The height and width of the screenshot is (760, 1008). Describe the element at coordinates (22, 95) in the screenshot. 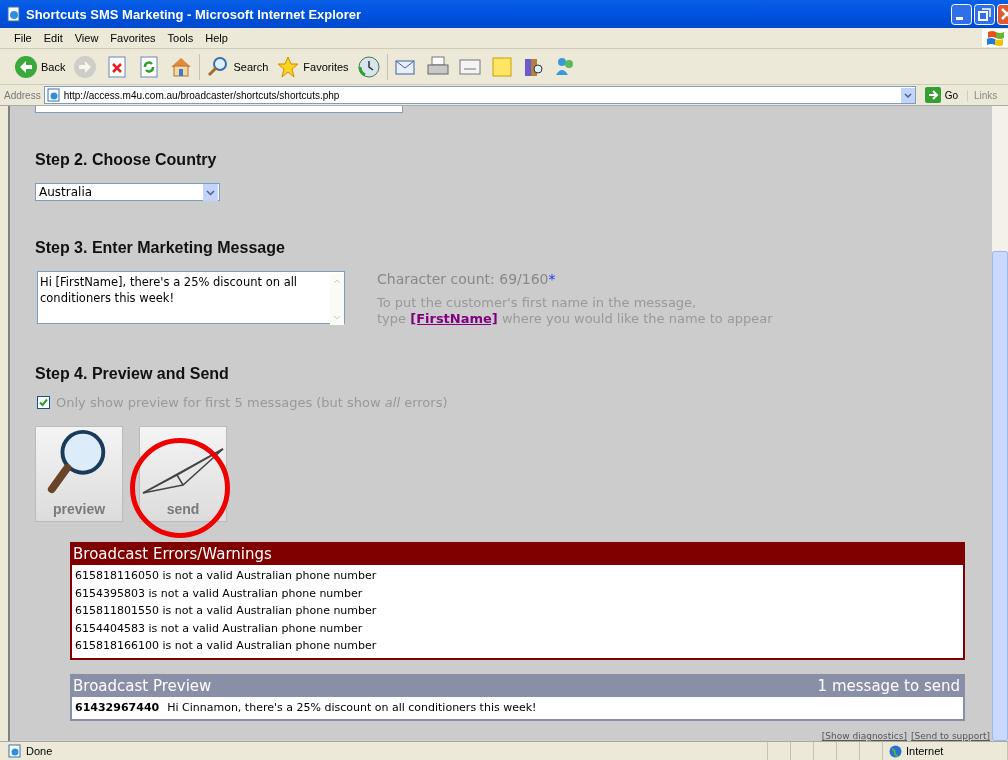

I see `address-label: Address` at that location.